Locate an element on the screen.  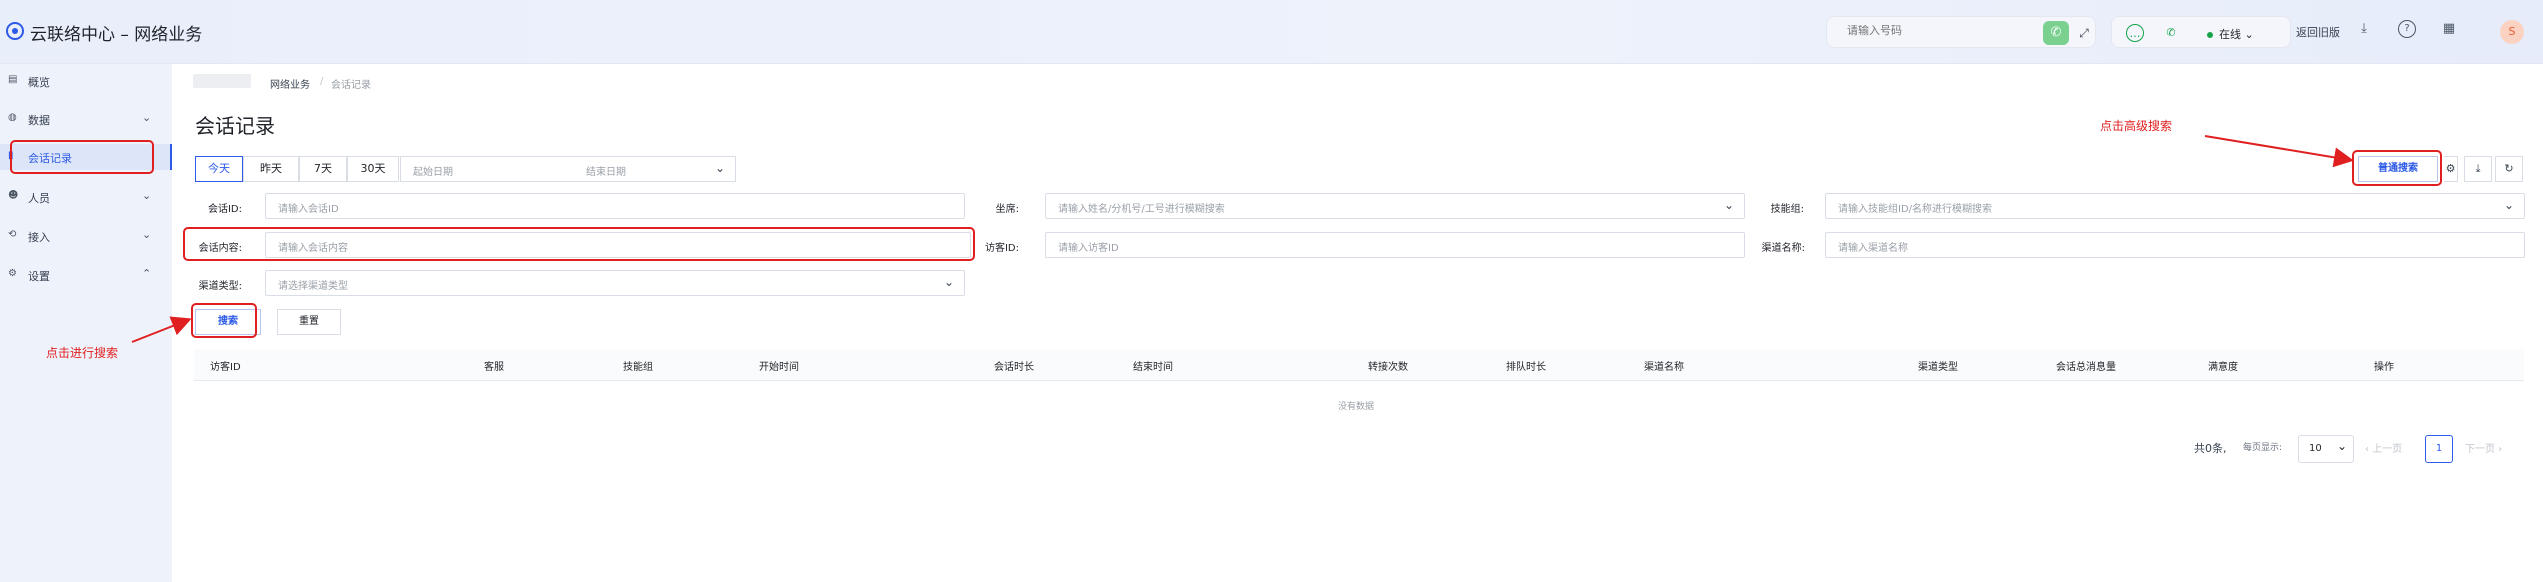
annotation-advanced-search: 点击高级搜索 is located at coordinates (2136, 126).